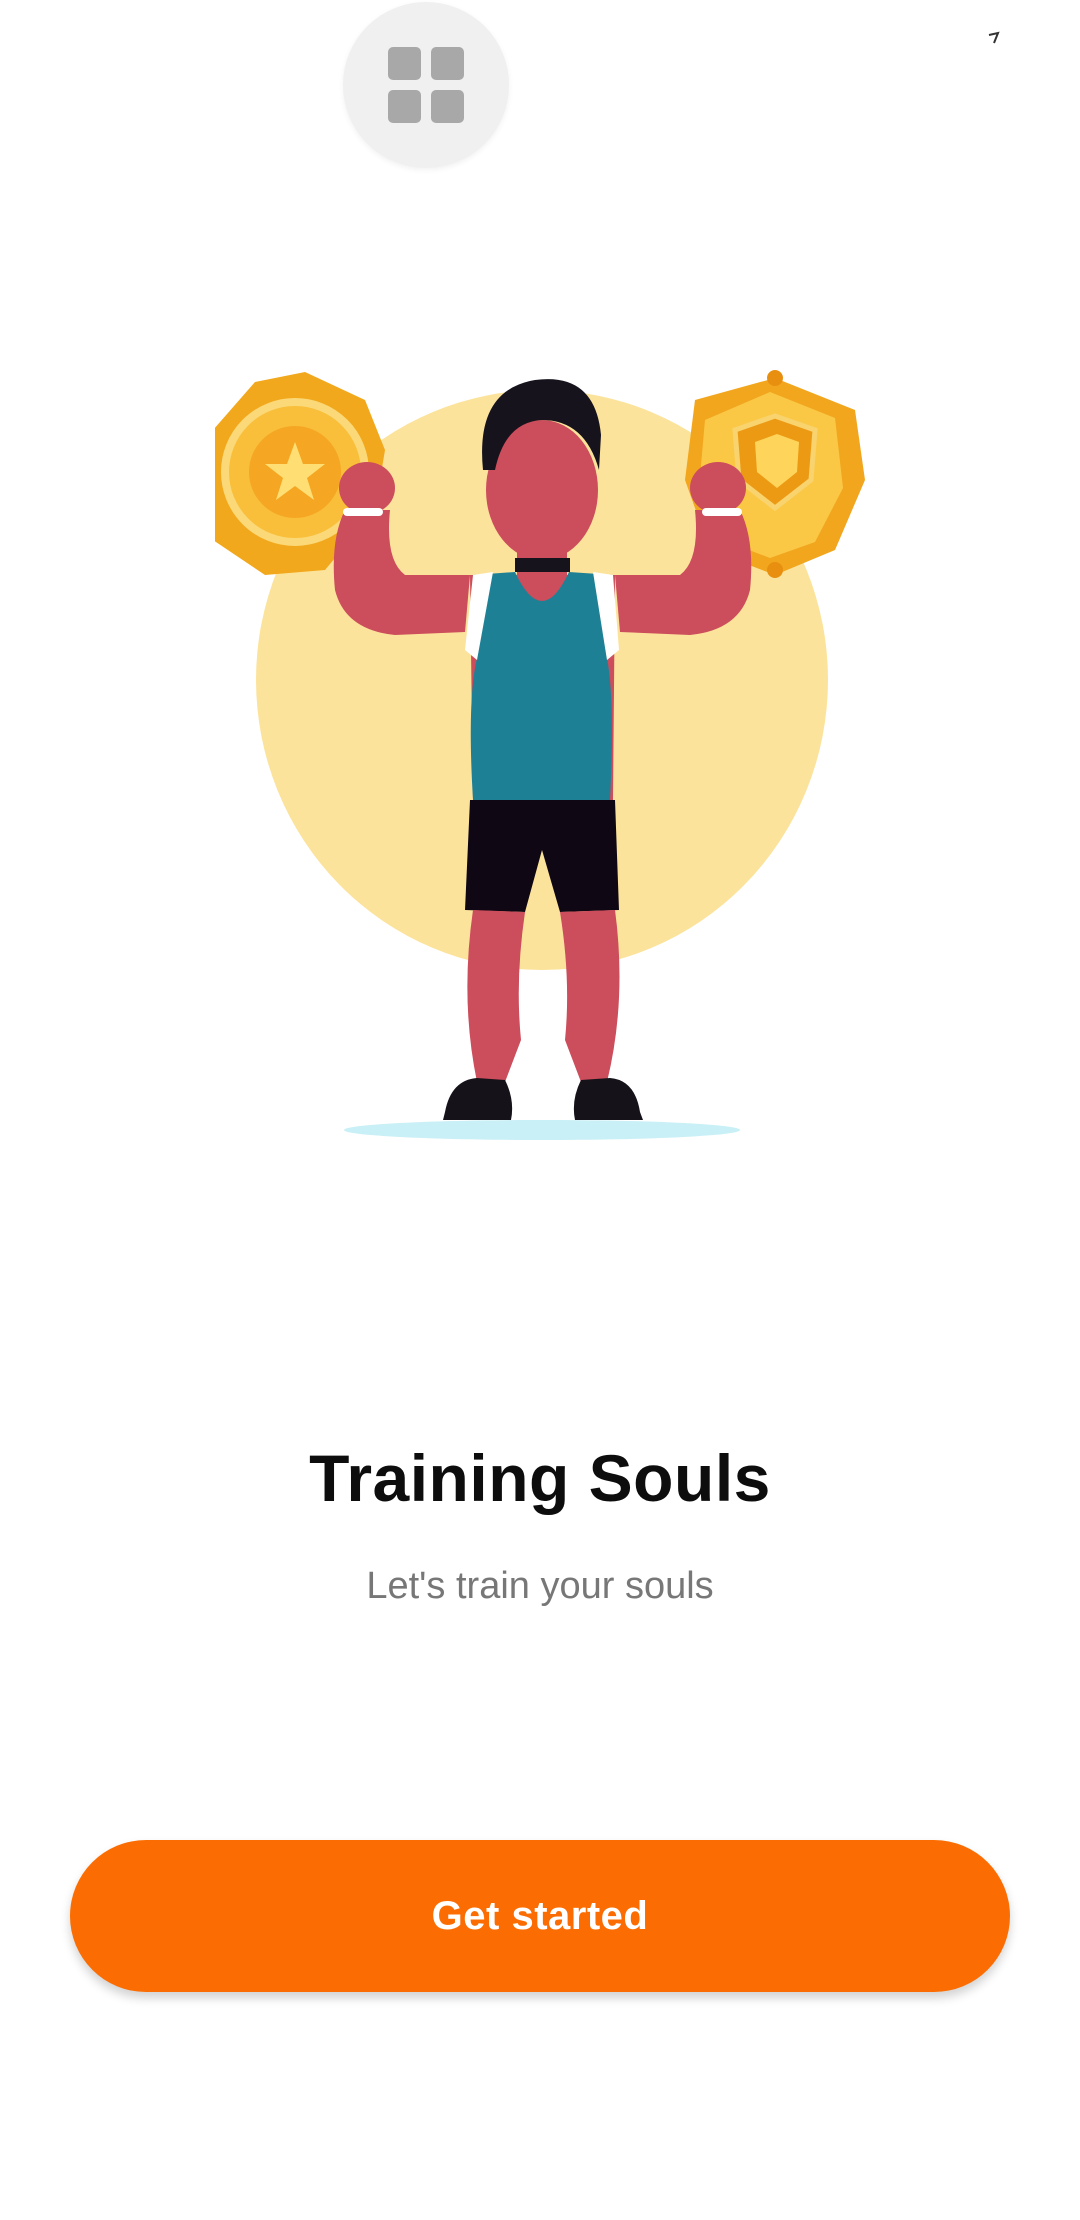 The width and height of the screenshot is (1080, 2220). Describe the element at coordinates (994, 37) in the screenshot. I see `arrow-icon` at that location.